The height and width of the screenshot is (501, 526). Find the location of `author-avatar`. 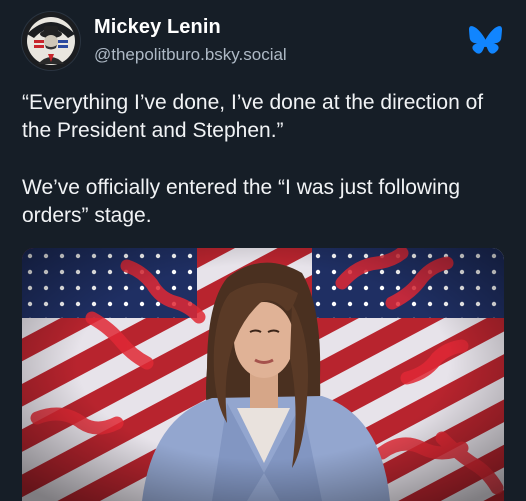

author-avatar is located at coordinates (51, 41).